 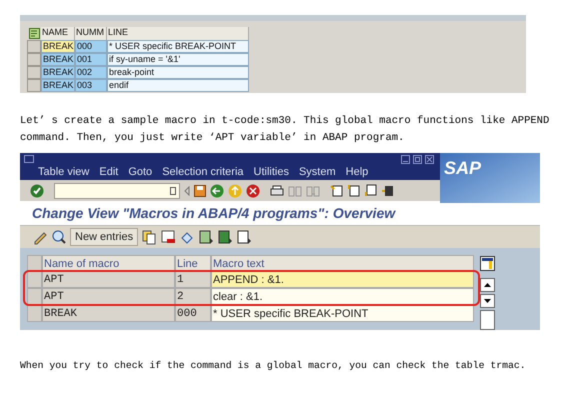 I want to click on menu-item: Selection criteria, so click(x=203, y=172).